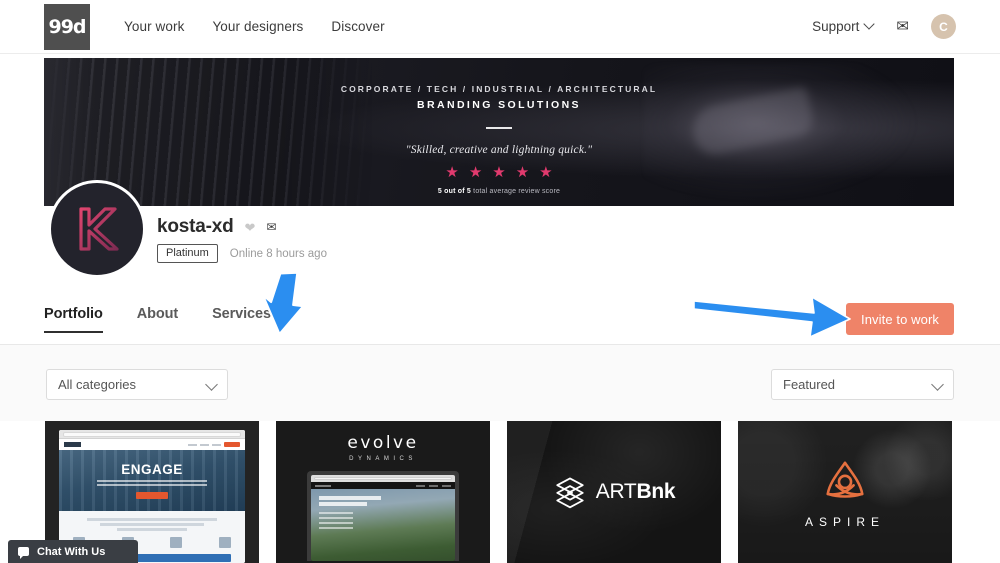 This screenshot has height=563, width=1000. What do you see at coordinates (241, 319) in the screenshot?
I see `tab-services: Services` at bounding box center [241, 319].